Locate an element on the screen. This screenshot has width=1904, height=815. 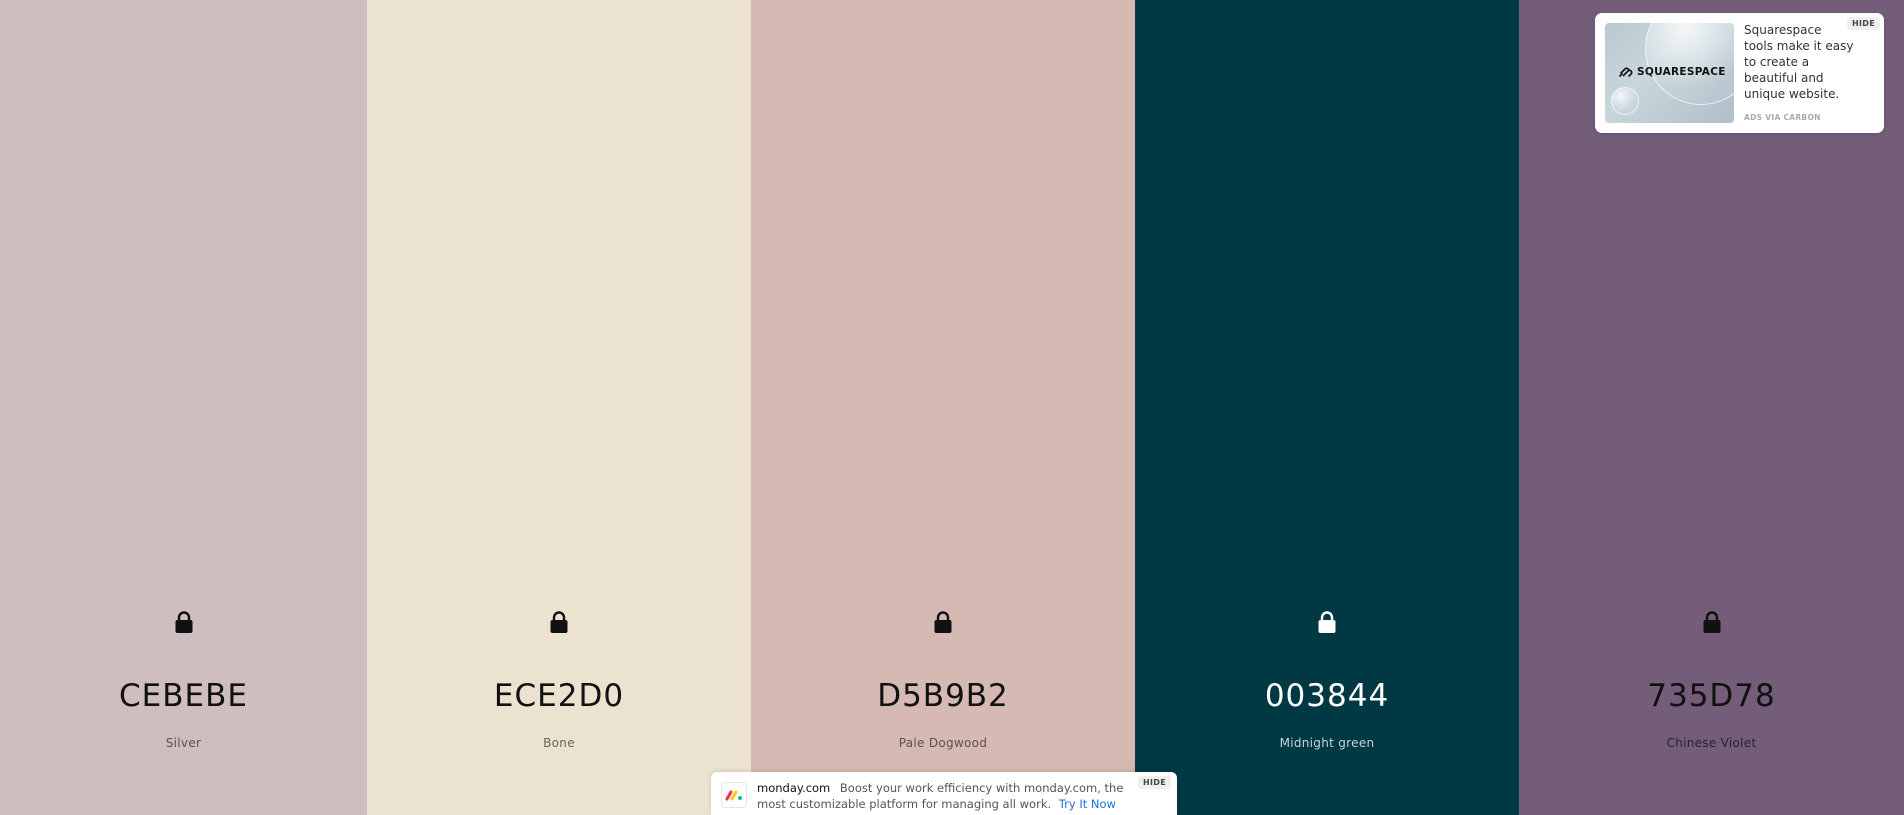
monday-brand: monday.com is located at coordinates (793, 788).